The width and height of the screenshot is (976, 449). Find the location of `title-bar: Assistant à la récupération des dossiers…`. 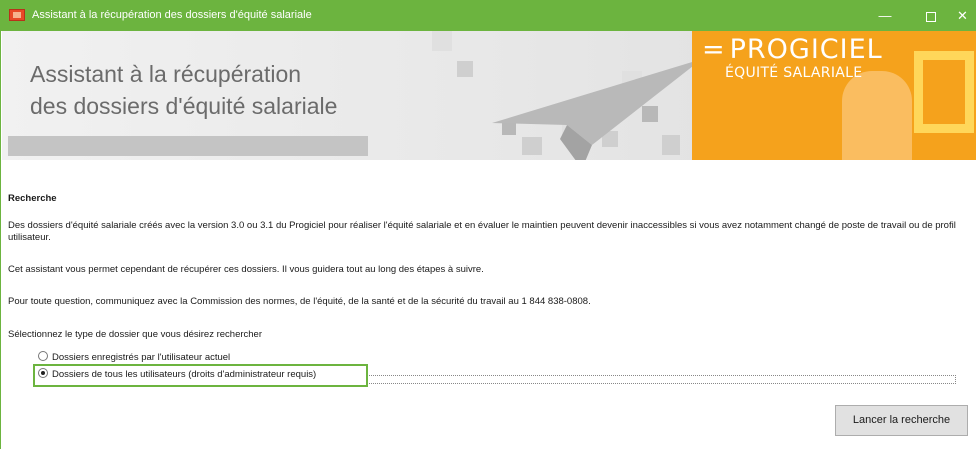

title-bar: Assistant à la récupération des dossiers… is located at coordinates (488, 15).